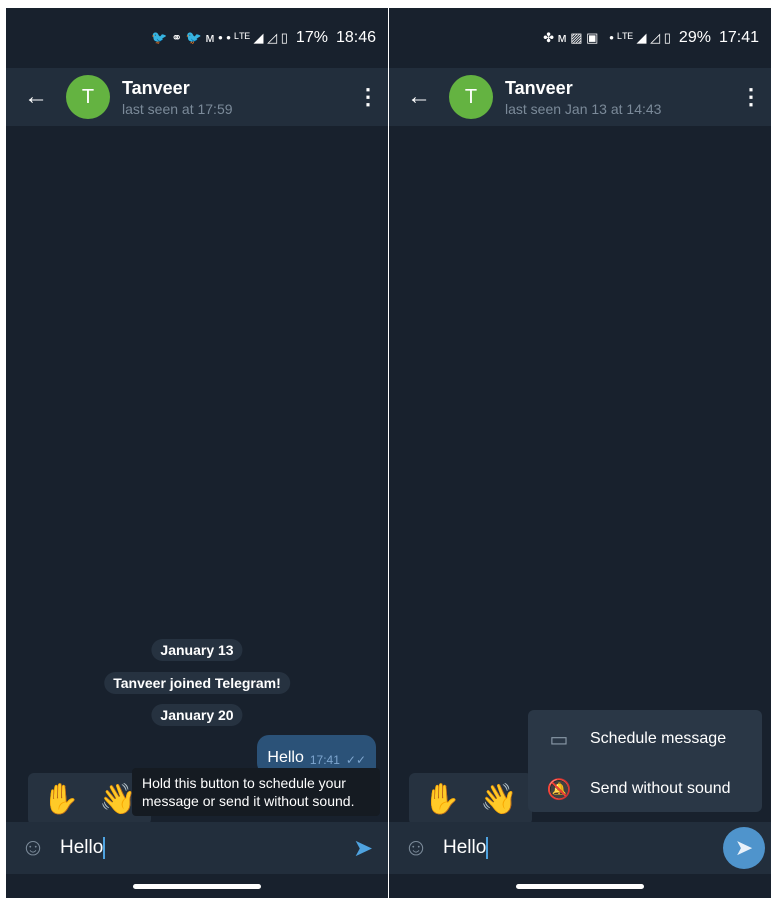 This screenshot has width=773, height=904. Describe the element at coordinates (470, 799) in the screenshot. I see `emoji-suggestions: ✋ 👋` at that location.